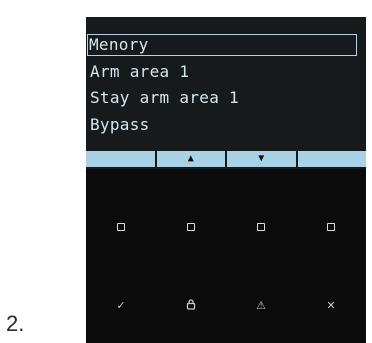 The height and width of the screenshot is (343, 372). I want to click on lock-button, so click(191, 305).